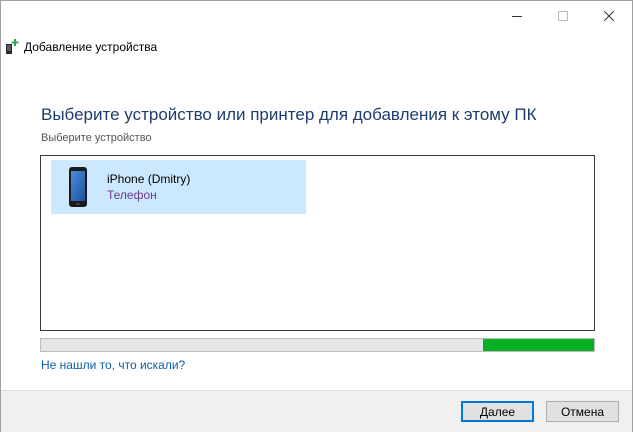 The image size is (633, 432). I want to click on close-button, so click(609, 16).